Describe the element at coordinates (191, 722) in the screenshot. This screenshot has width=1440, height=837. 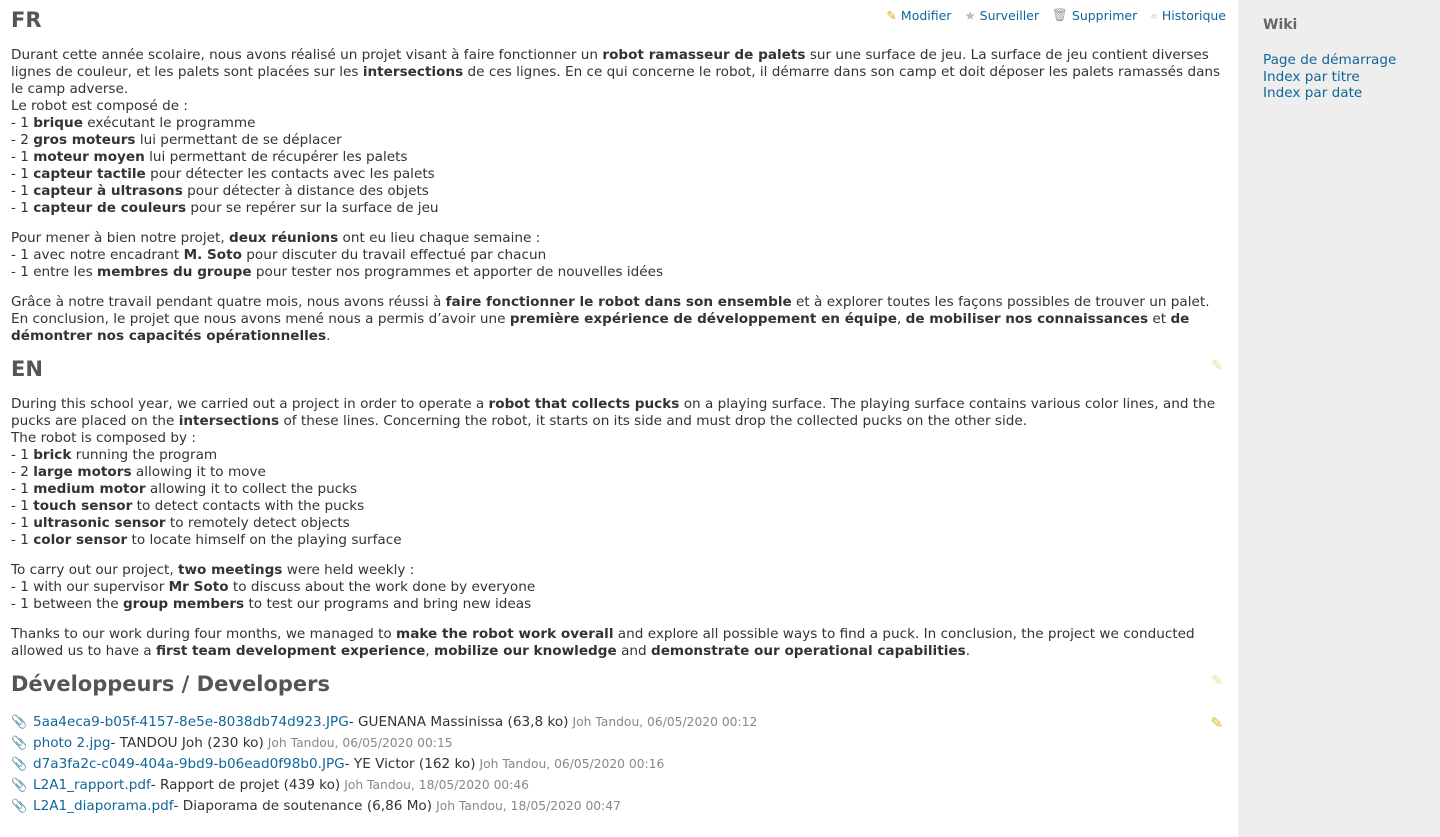
I see `attachment-link: 5aa4eca9-b05f-4157-8e5e-8038db74d923.JPG` at that location.